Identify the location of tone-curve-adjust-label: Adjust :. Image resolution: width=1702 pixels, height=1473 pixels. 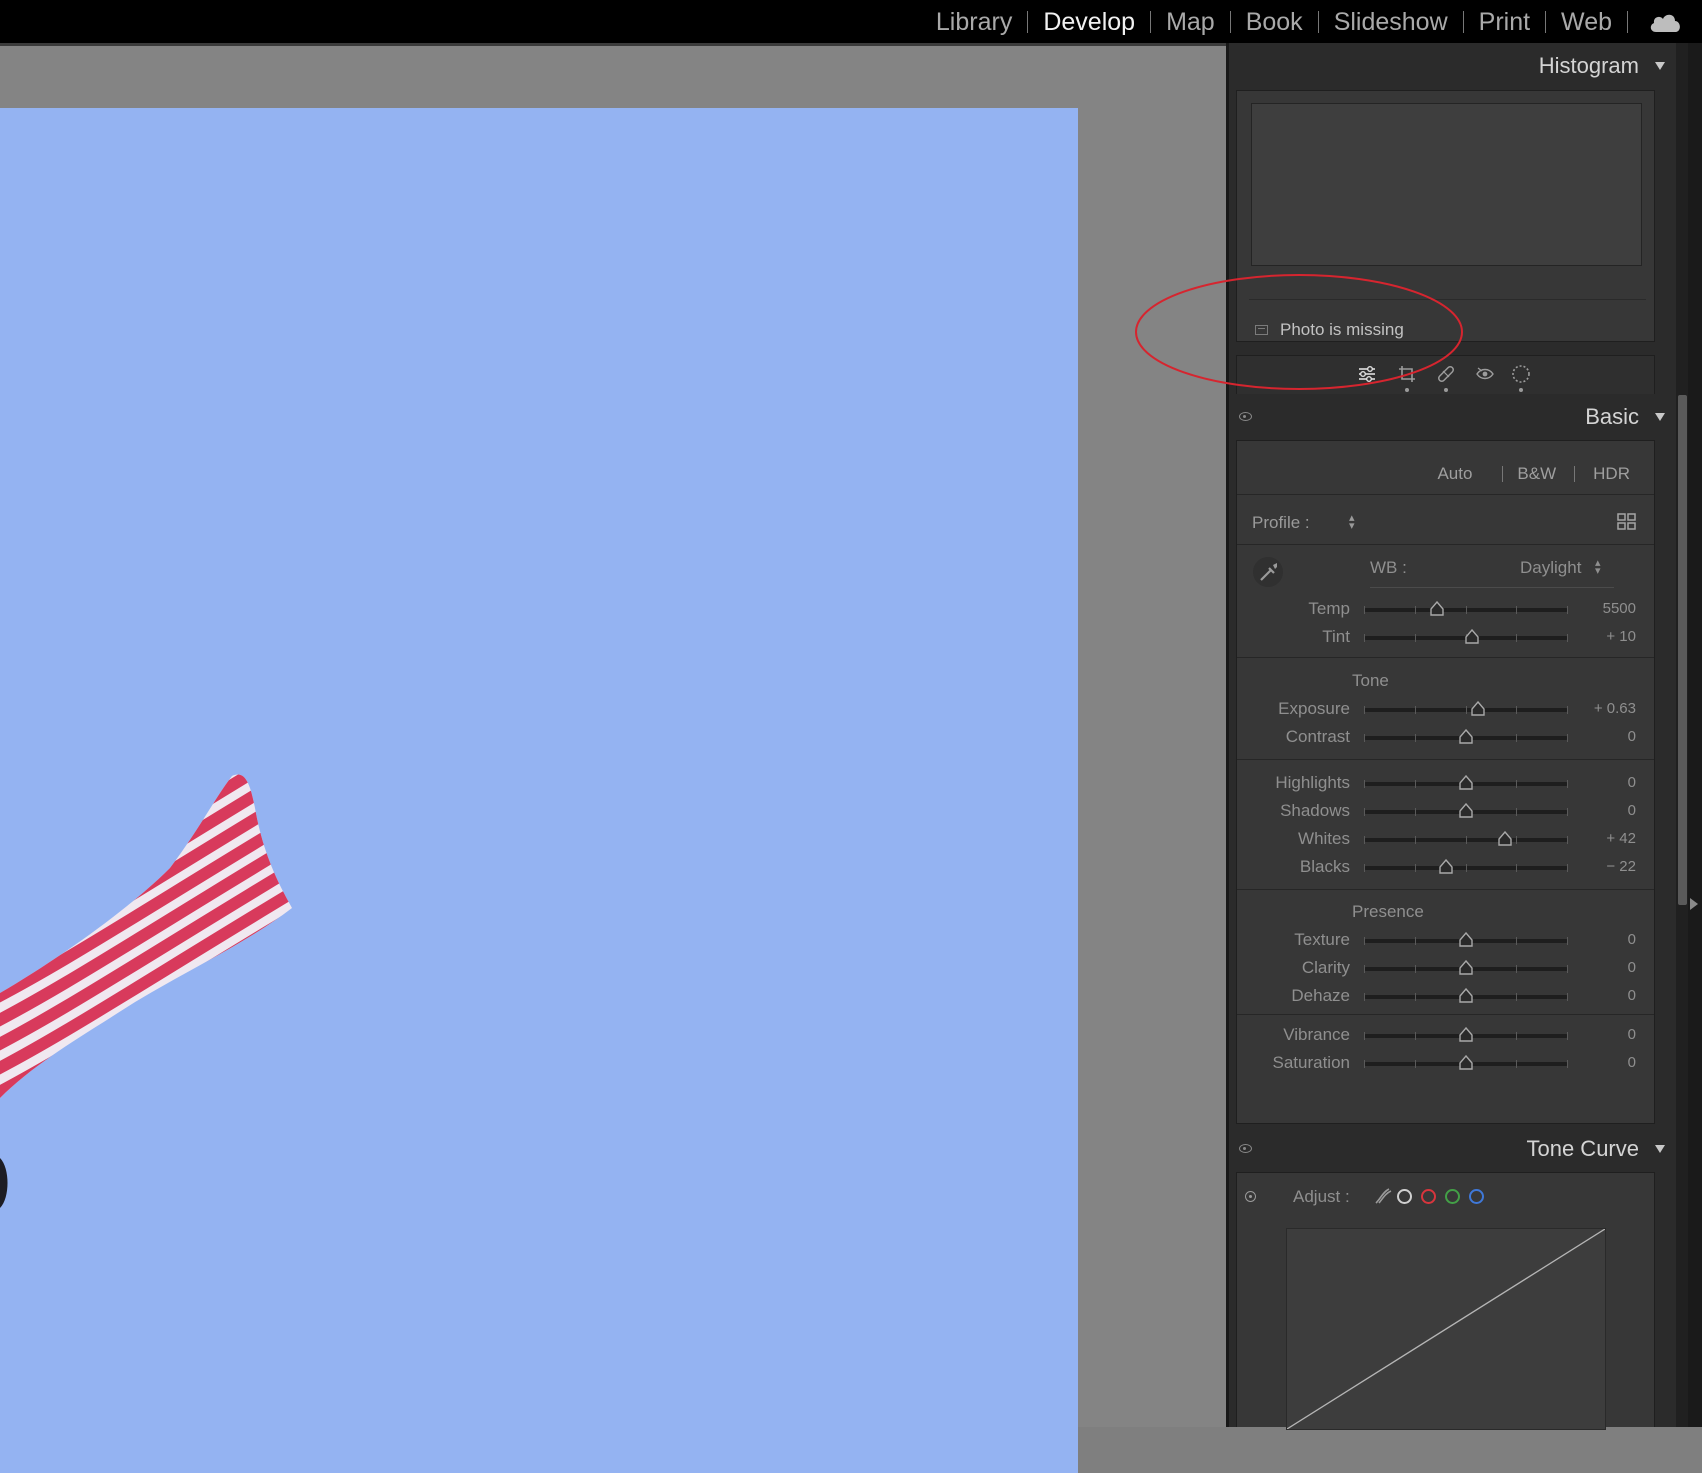
(1321, 1196).